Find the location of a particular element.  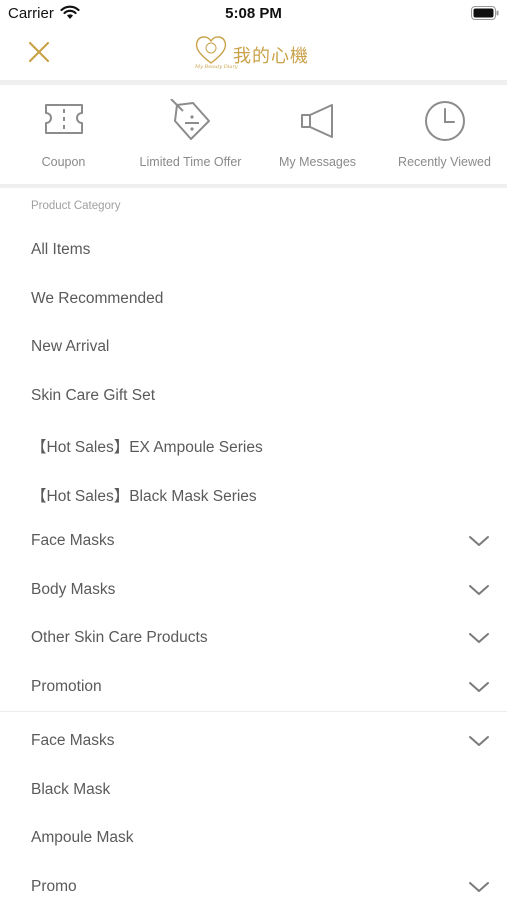

category-item: 【Hot Sales】Black Mask Series is located at coordinates (253, 492).